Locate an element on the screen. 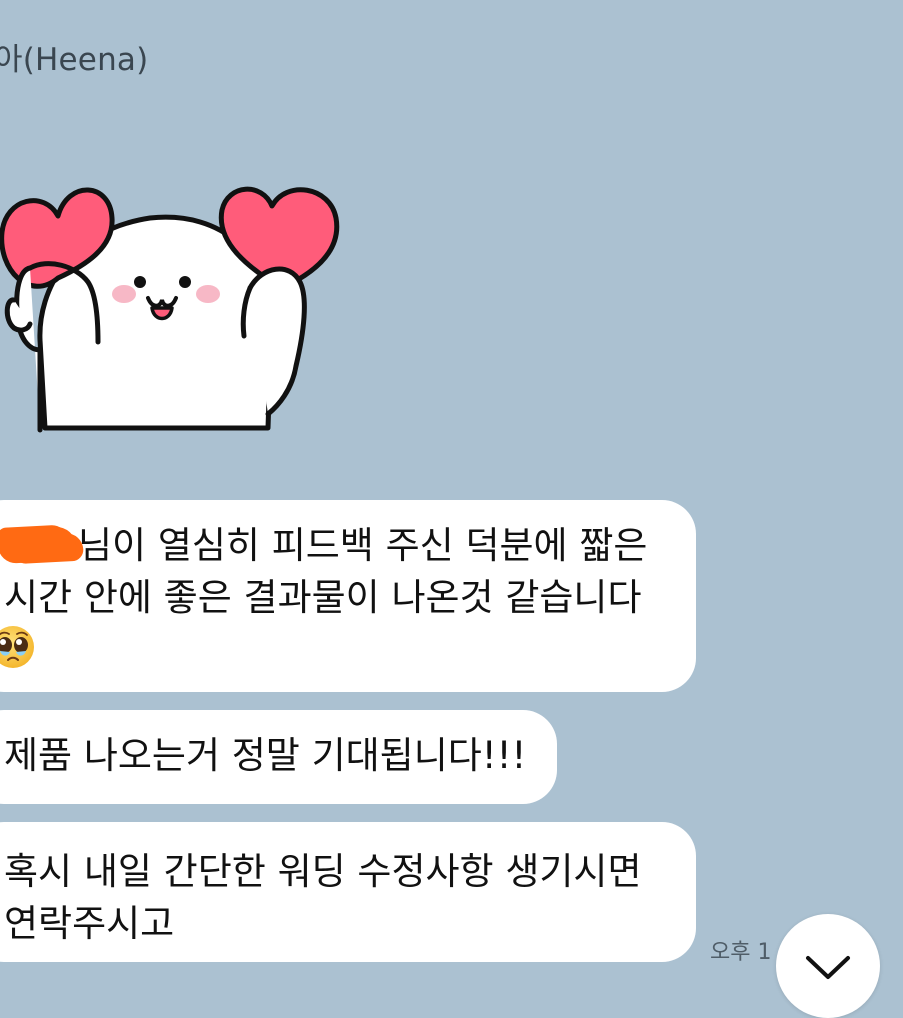 This screenshot has height=1018, width=903. chevron-down-icon is located at coordinates (828, 967).